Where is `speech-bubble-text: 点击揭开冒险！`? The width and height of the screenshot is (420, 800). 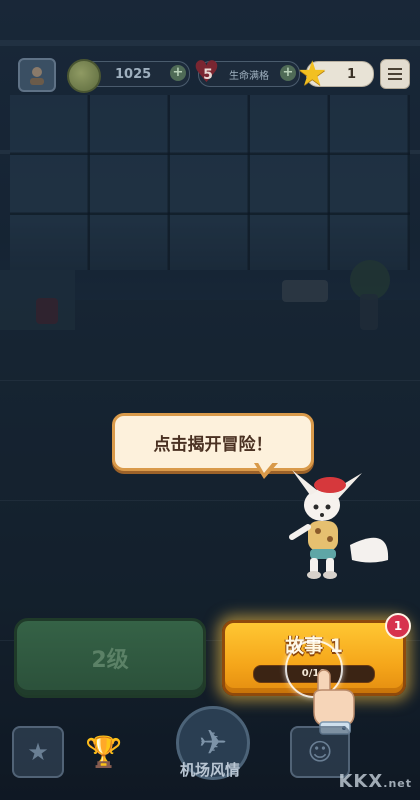 speech-bubble-text: 点击揭开冒险！ is located at coordinates (213, 444).